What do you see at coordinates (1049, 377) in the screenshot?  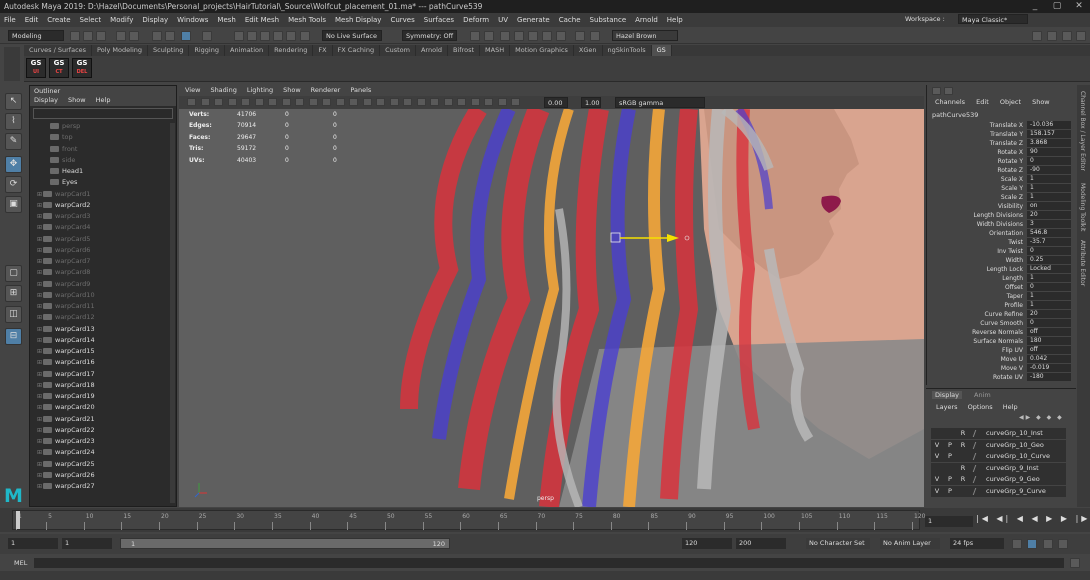 I see `channel-value: -180` at bounding box center [1049, 377].